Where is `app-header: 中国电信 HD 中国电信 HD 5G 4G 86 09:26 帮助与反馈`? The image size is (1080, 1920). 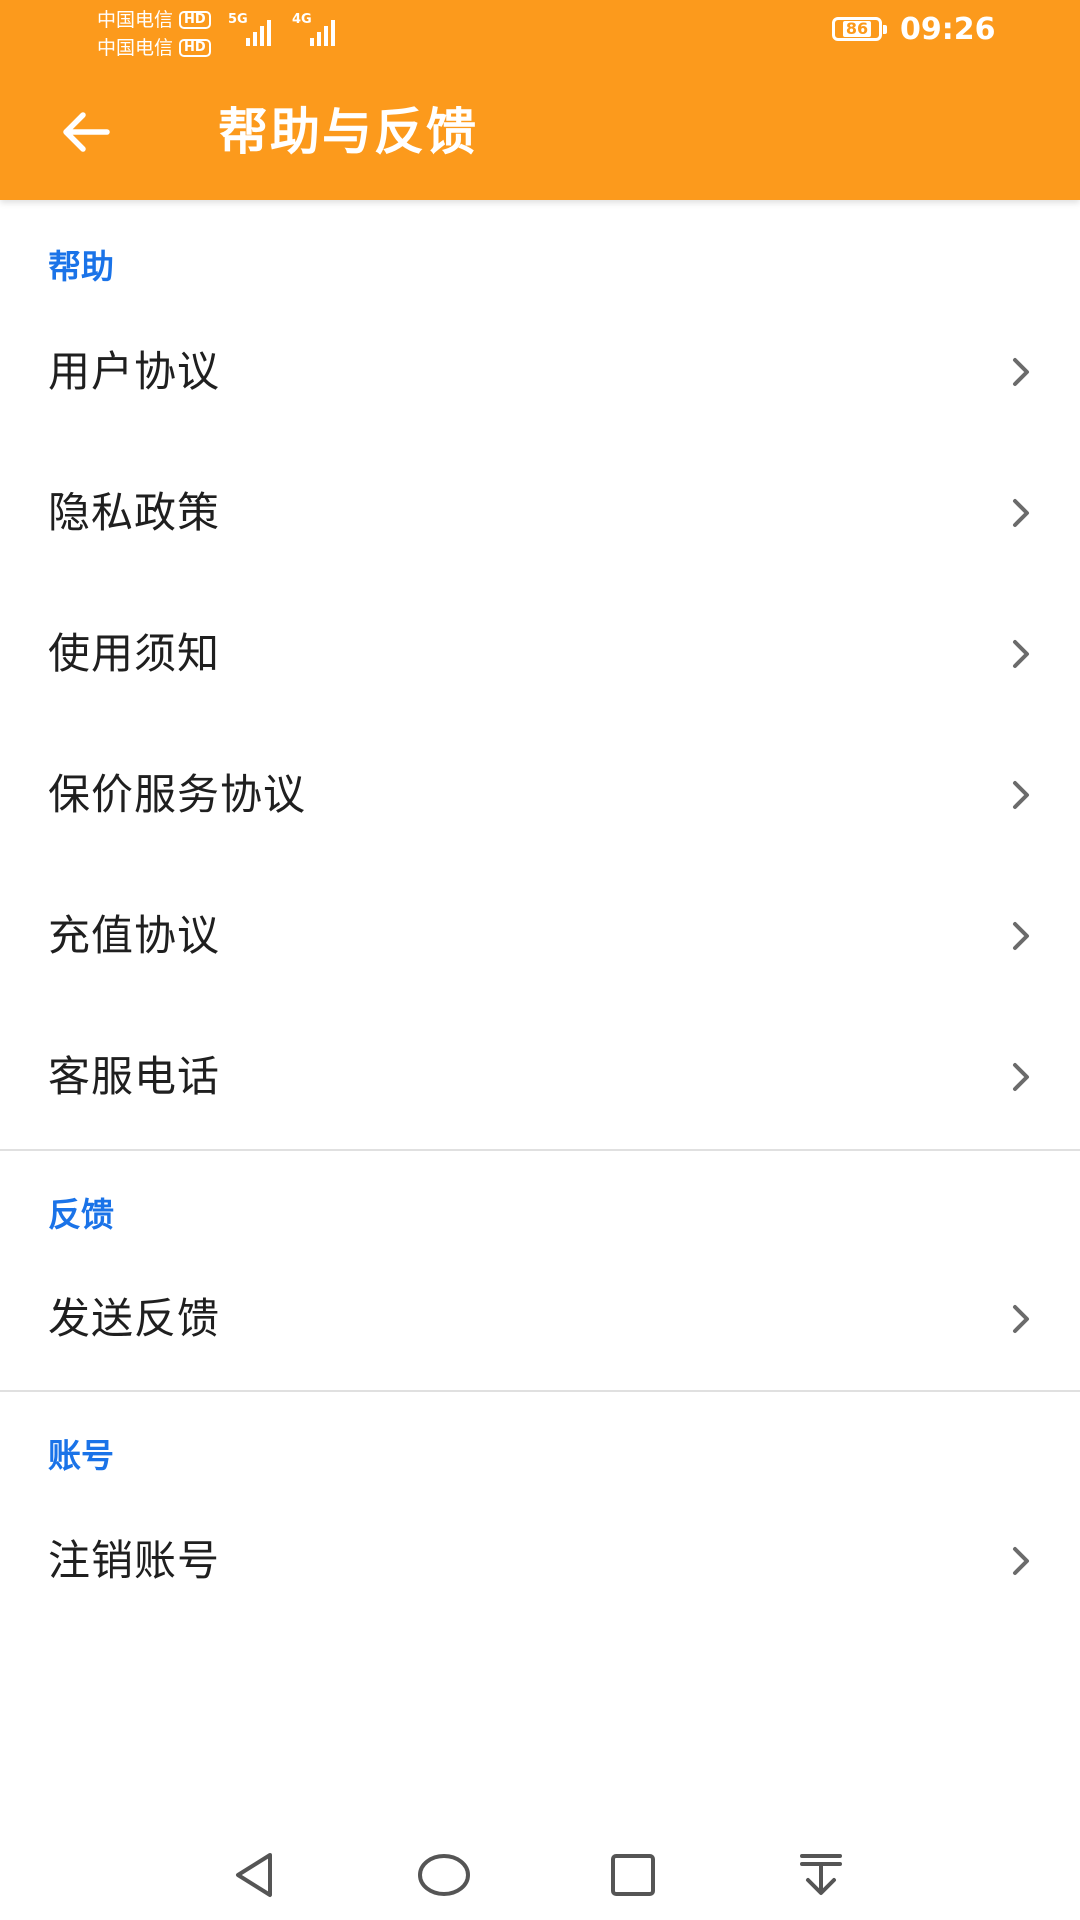 app-header: 中国电信 HD 中国电信 HD 5G 4G 86 09:26 帮助与反馈 is located at coordinates (540, 100).